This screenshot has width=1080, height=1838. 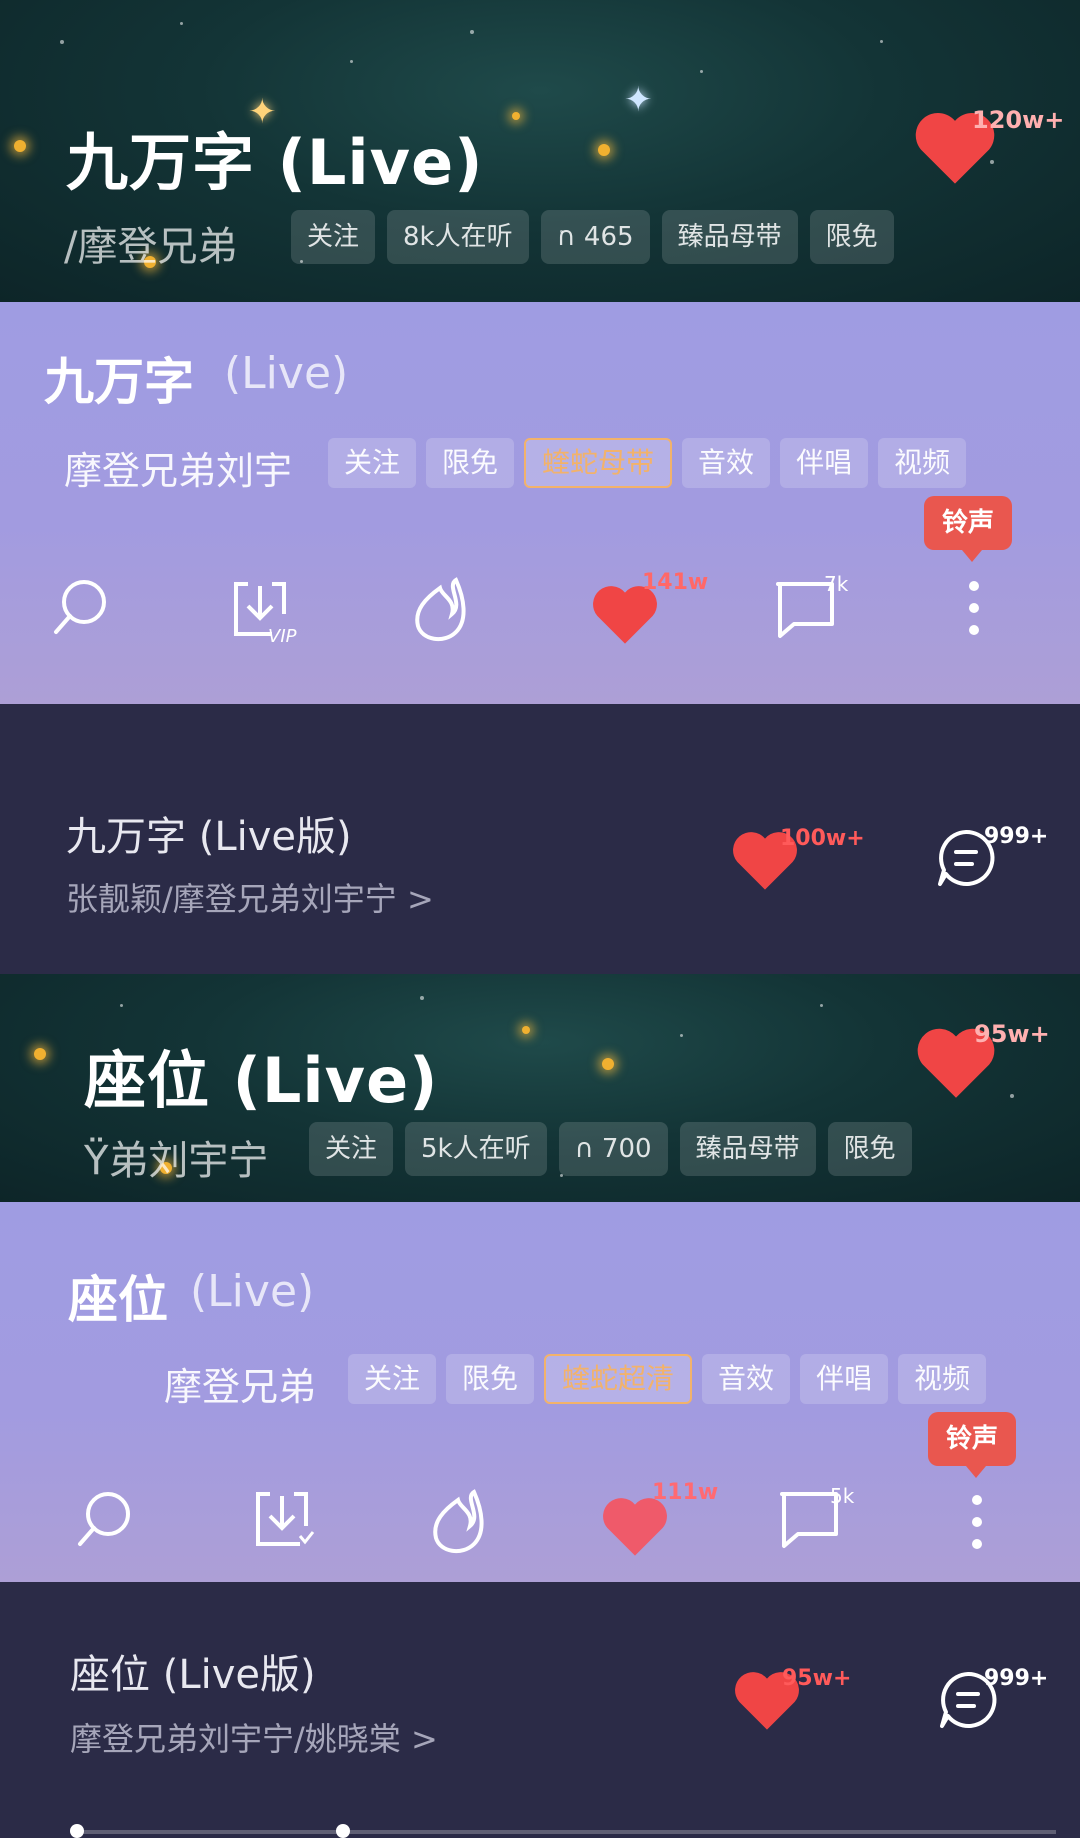 What do you see at coordinates (275, 162) in the screenshot?
I see `song-title: 九万字 (Live)` at bounding box center [275, 162].